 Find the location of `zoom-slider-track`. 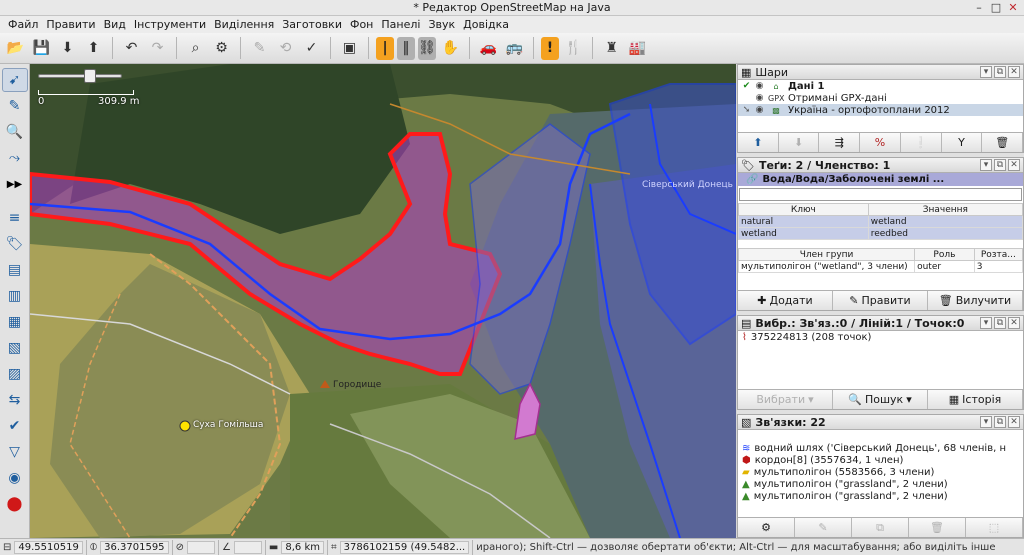

zoom-slider-track is located at coordinates (80, 76).